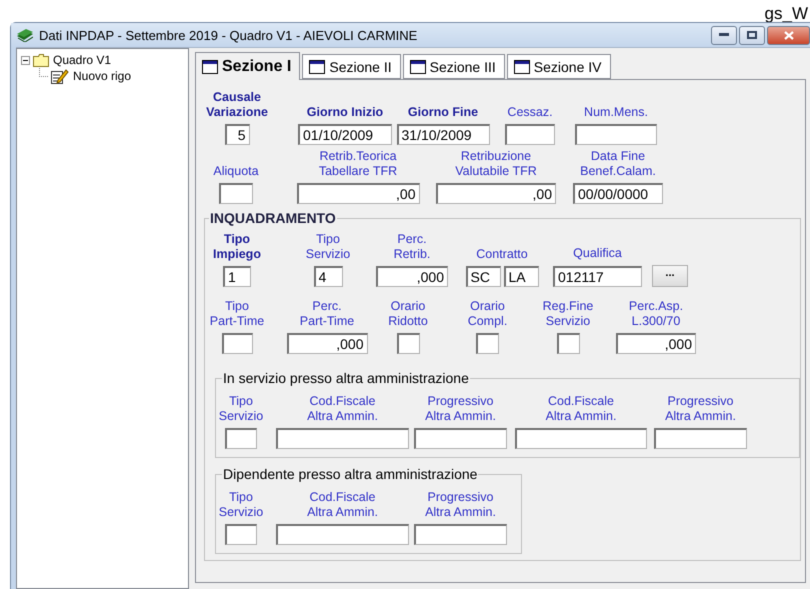 The width and height of the screenshot is (810, 589). I want to click on input-field: 00/00/0000, so click(618, 193).